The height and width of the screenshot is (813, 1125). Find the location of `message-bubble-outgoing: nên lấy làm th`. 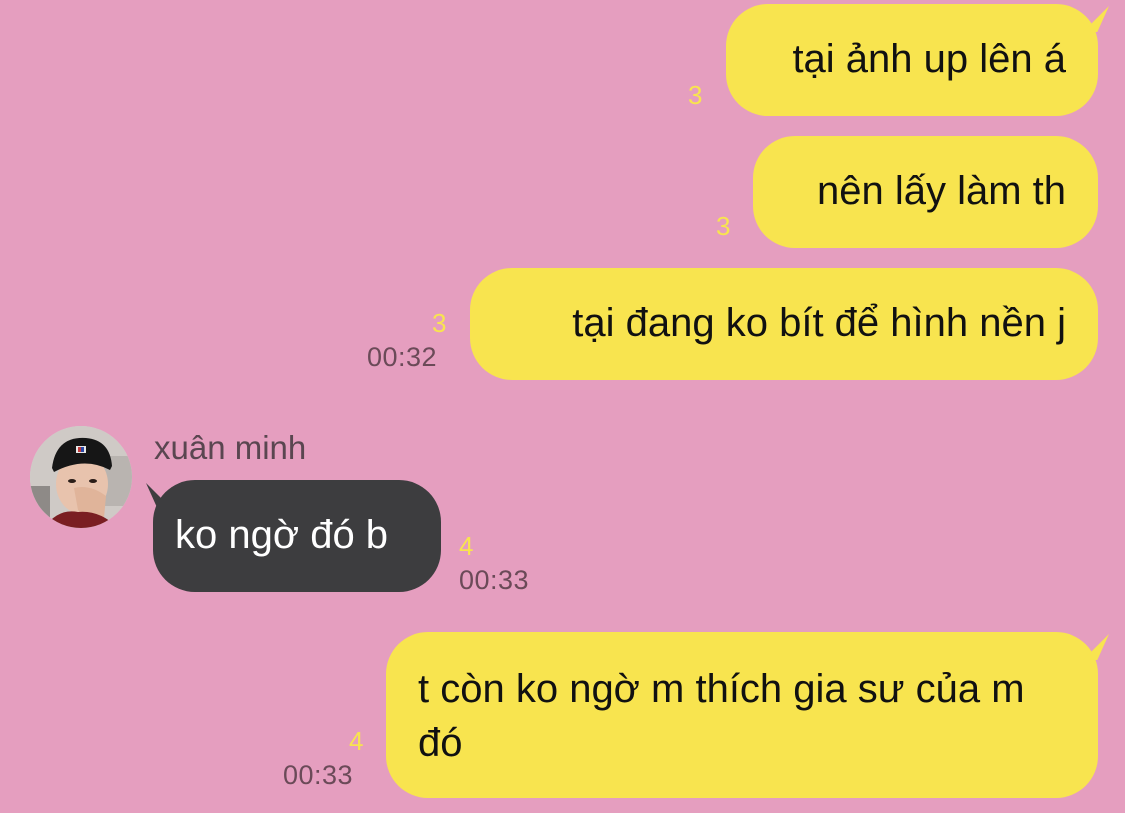

message-bubble-outgoing: nên lấy làm th is located at coordinates (925, 192).